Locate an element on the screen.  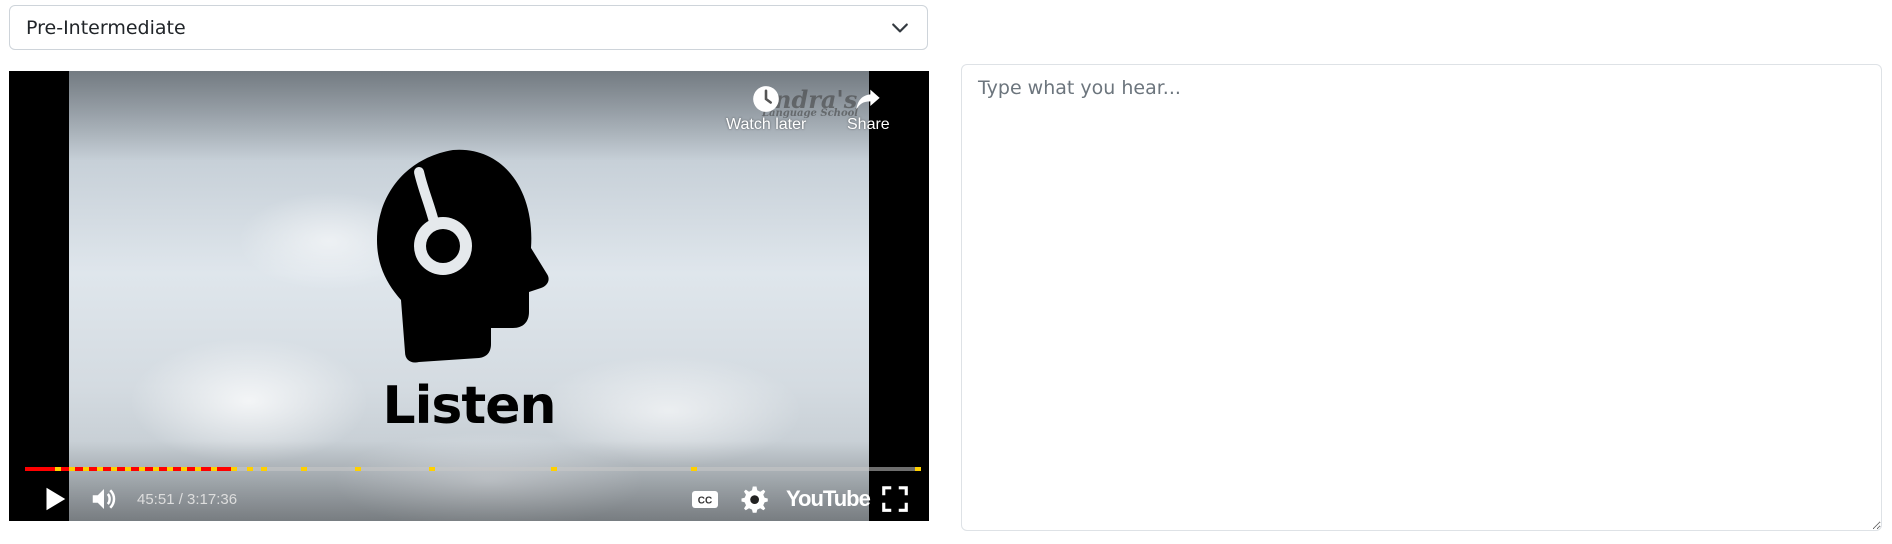
volume-icon is located at coordinates (104, 499).